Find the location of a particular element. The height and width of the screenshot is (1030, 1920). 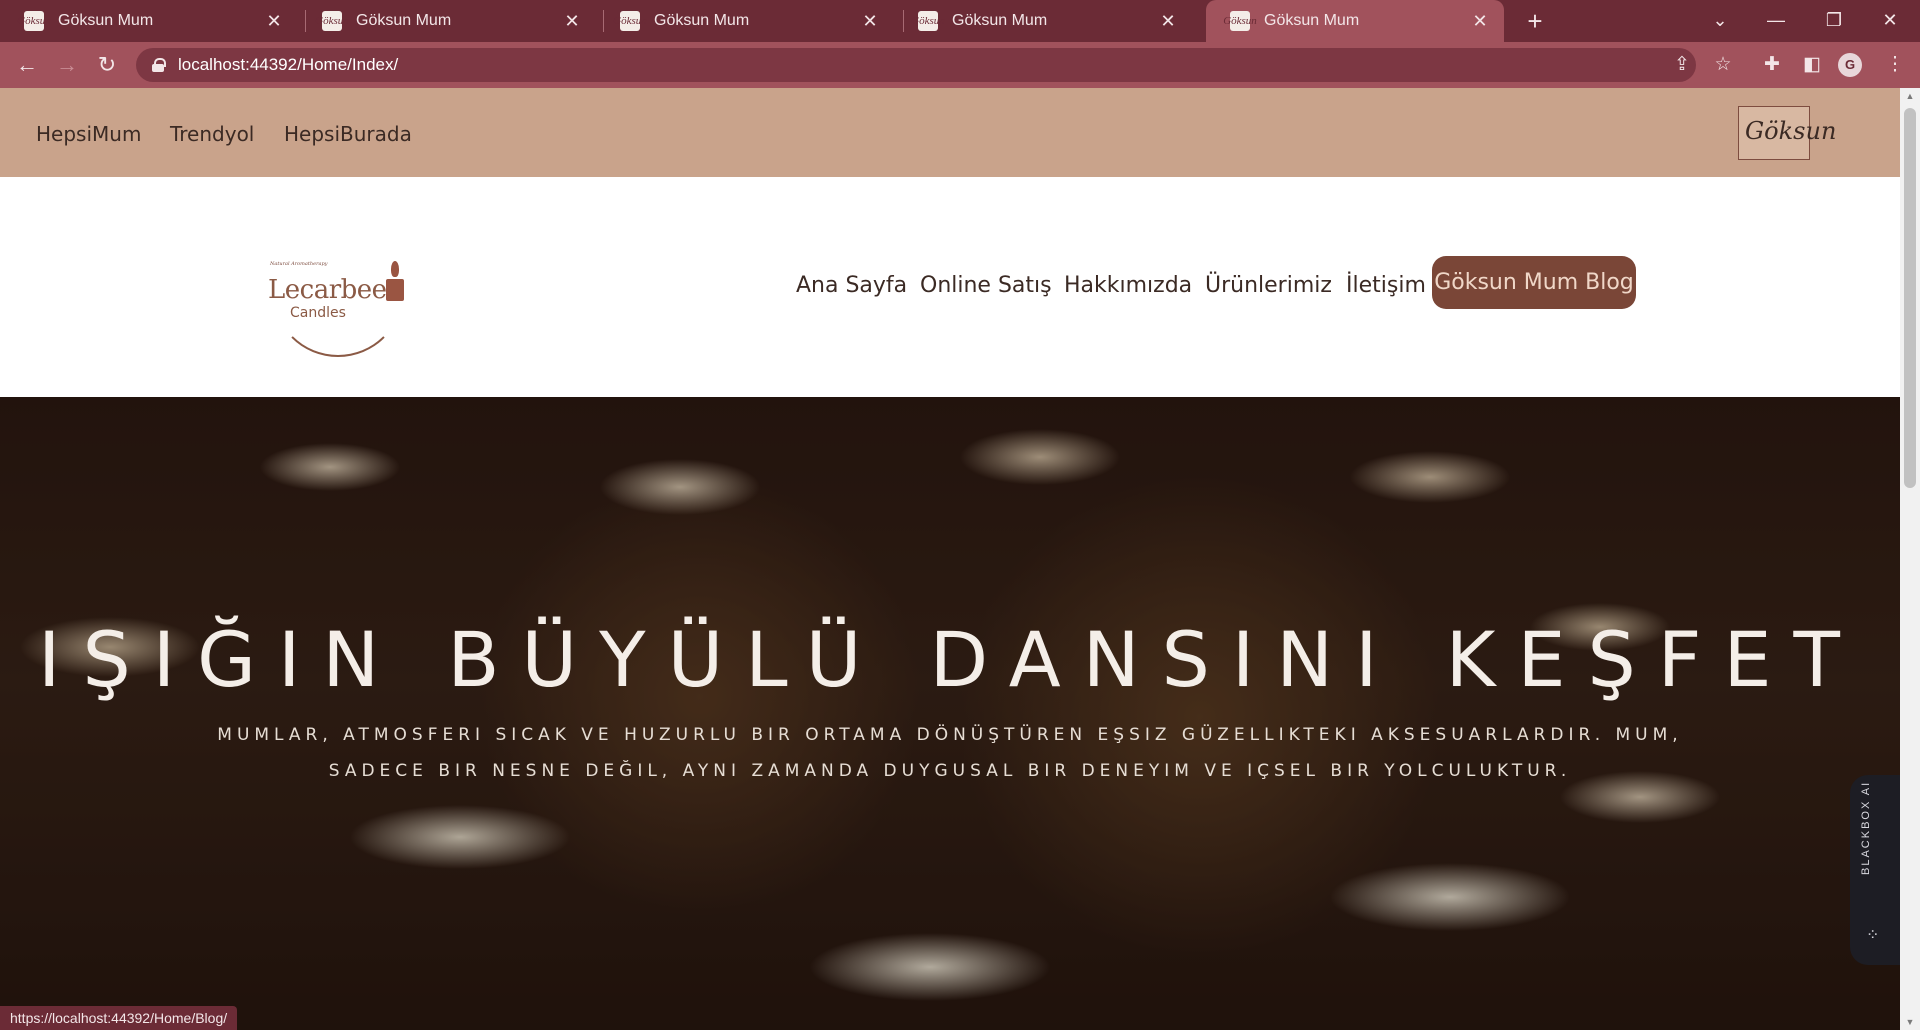

flame-icon is located at coordinates (395, 269).